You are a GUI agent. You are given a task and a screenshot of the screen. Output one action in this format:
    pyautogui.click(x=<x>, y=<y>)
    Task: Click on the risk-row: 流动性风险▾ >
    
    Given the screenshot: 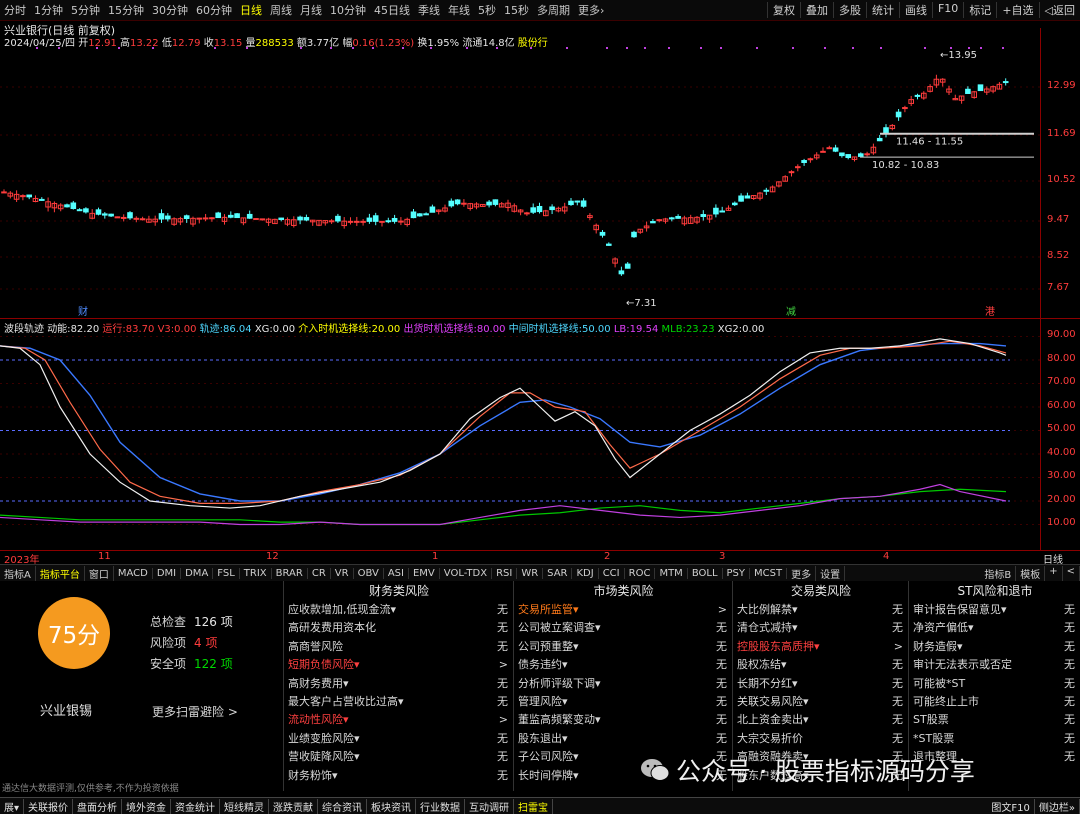 What is the action you would take?
    pyautogui.click(x=399, y=720)
    